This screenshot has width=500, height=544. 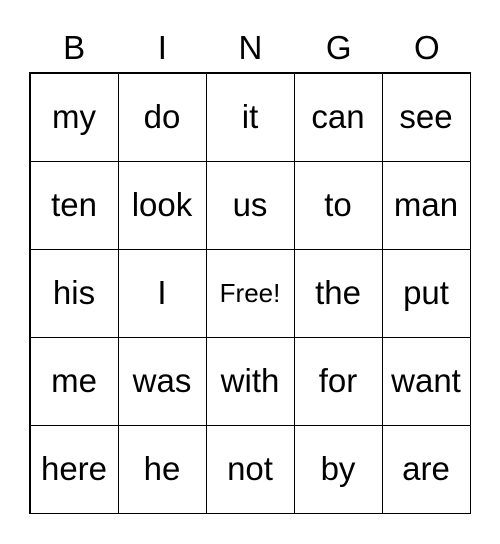 What do you see at coordinates (250, 381) in the screenshot?
I see `bingo-cell: with` at bounding box center [250, 381].